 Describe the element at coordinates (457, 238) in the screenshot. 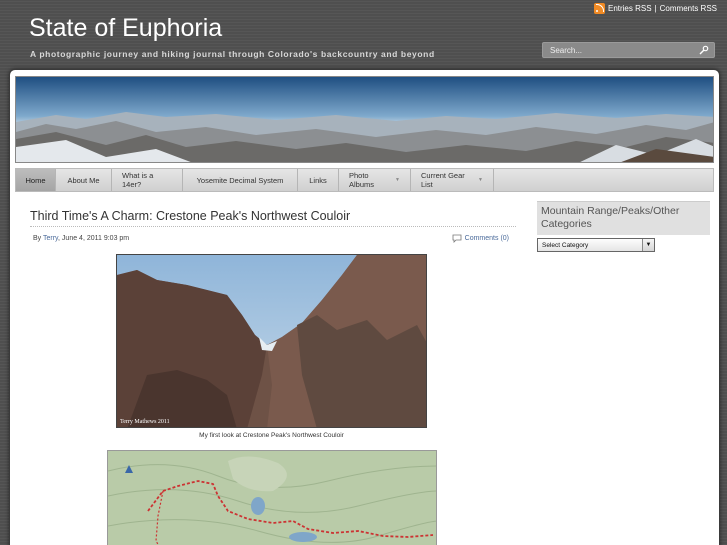

I see `comment-bubble-icon` at that location.